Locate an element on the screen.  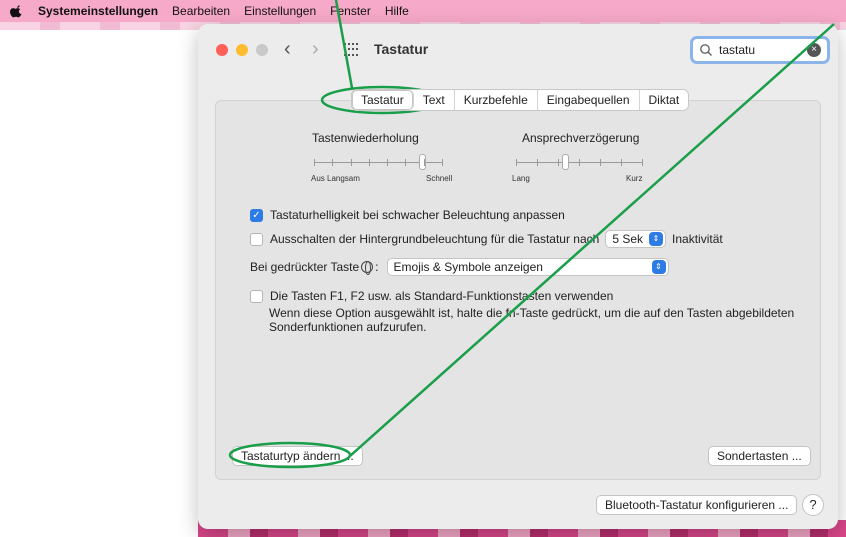
menu-app-name: Systemeinstellungen is located at coordinates (98, 11).